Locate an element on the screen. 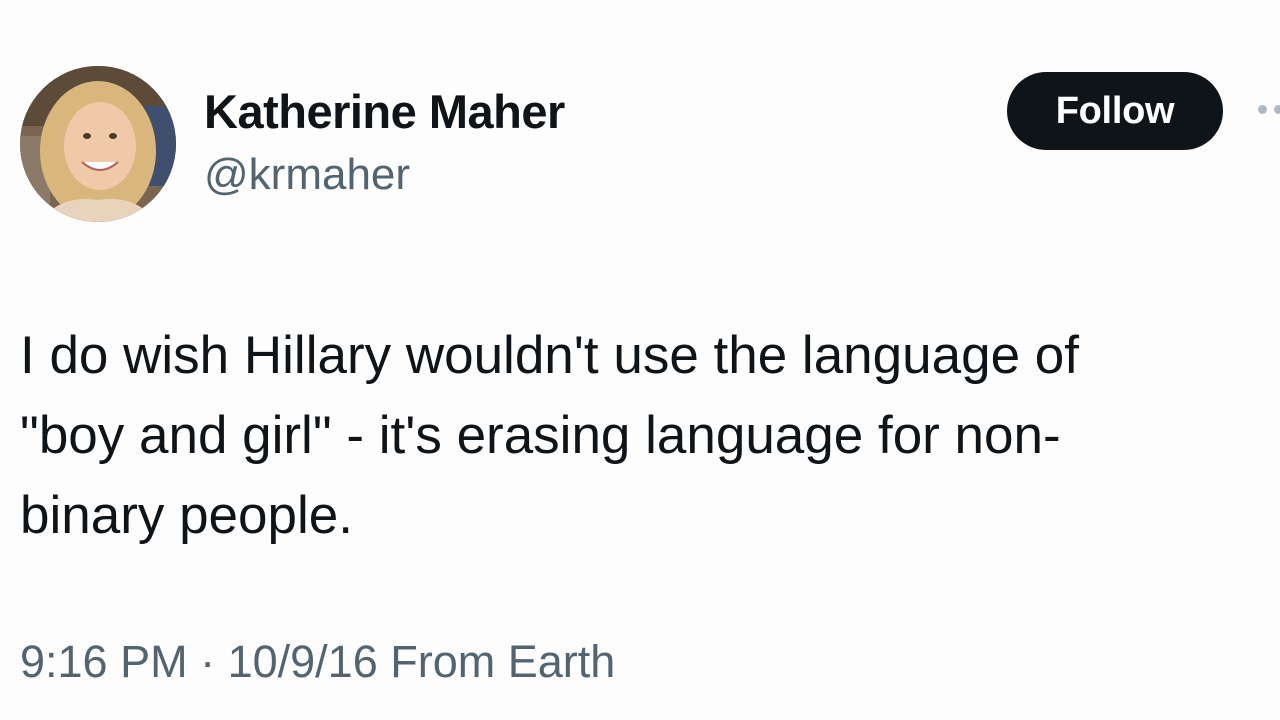 This screenshot has width=1280, height=720. avatar is located at coordinates (98, 144).